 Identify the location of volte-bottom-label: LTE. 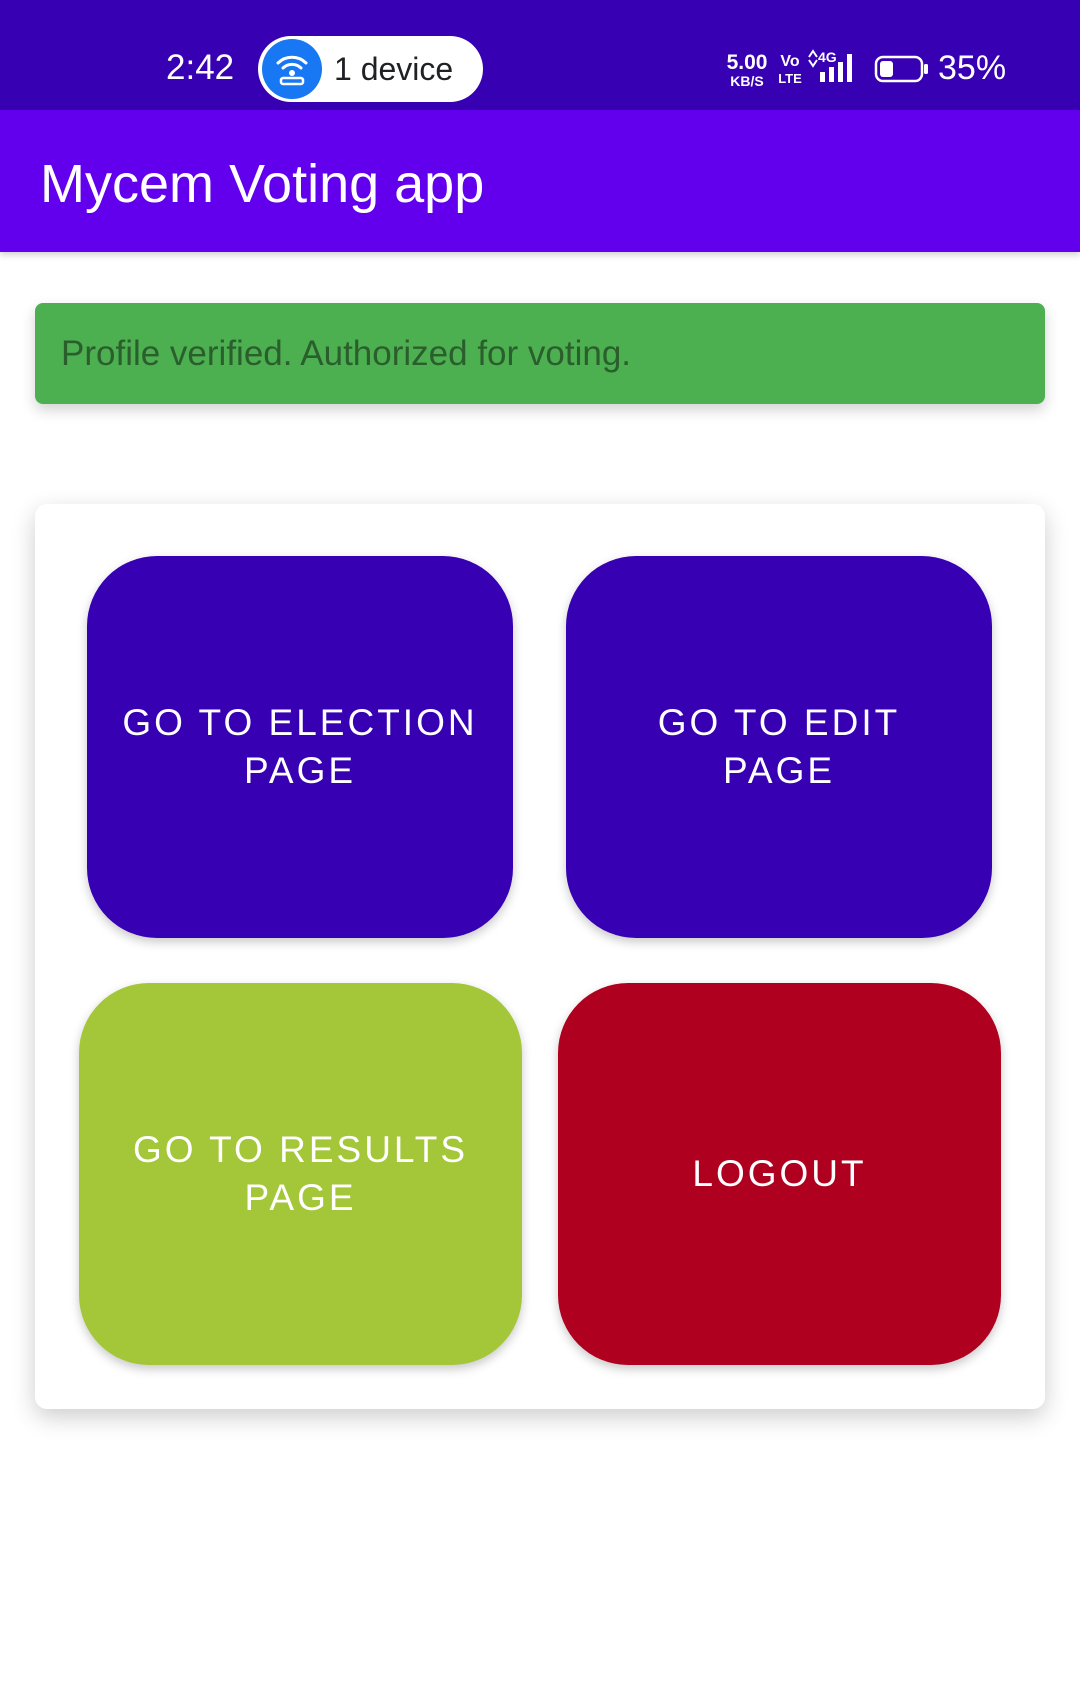
(790, 78).